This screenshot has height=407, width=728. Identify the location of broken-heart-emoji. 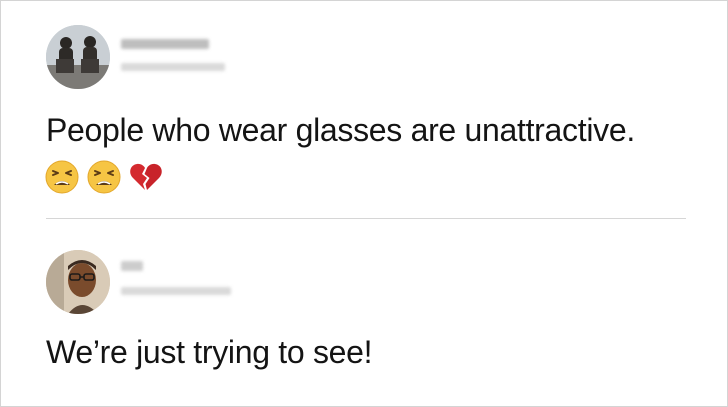
(146, 176).